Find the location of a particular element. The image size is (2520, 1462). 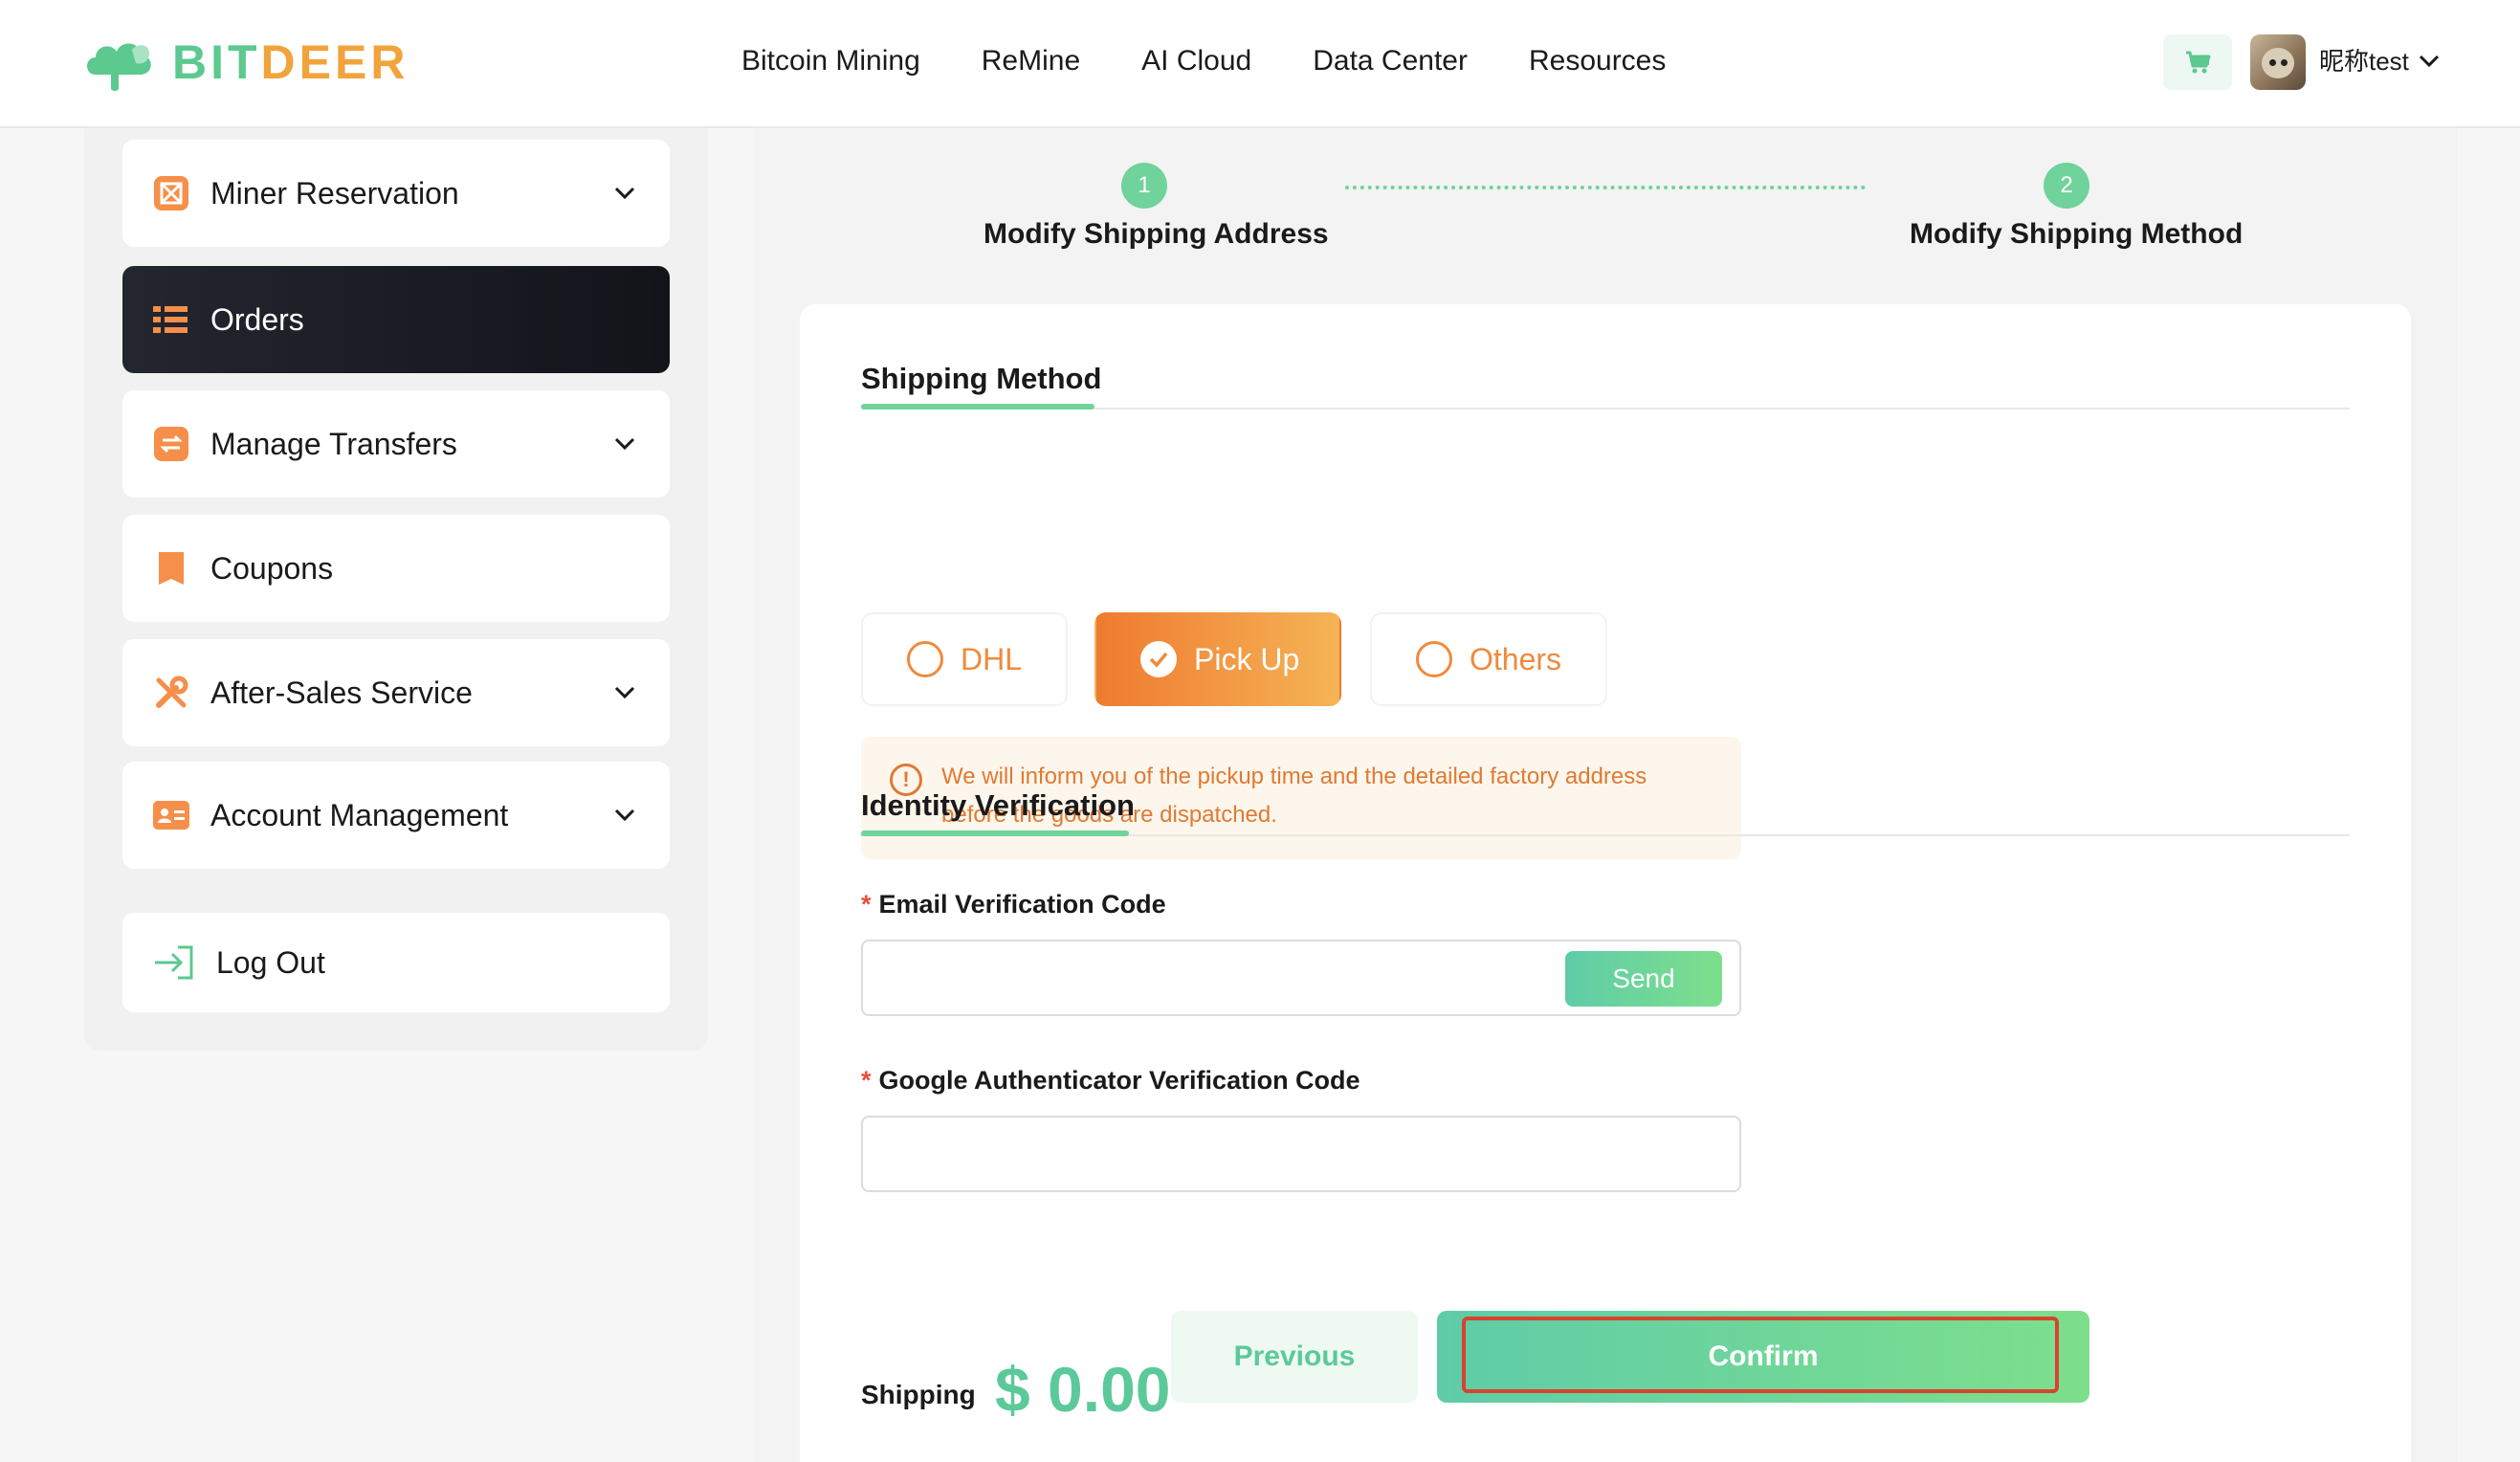

sidebar-item-manage-transfers: Manage Transfers is located at coordinates (396, 444).